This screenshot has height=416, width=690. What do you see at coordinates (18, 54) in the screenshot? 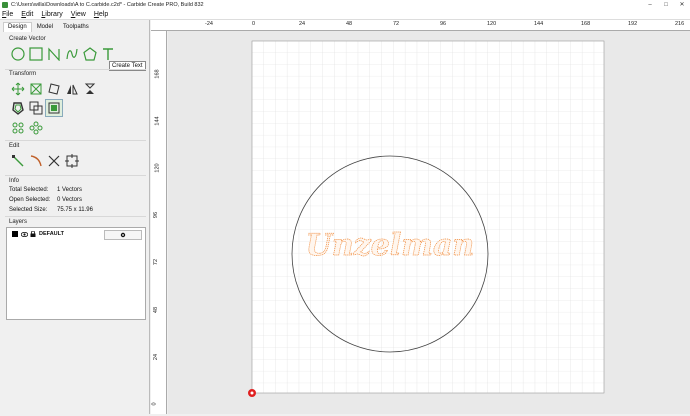
I see `circle-icon` at bounding box center [18, 54].